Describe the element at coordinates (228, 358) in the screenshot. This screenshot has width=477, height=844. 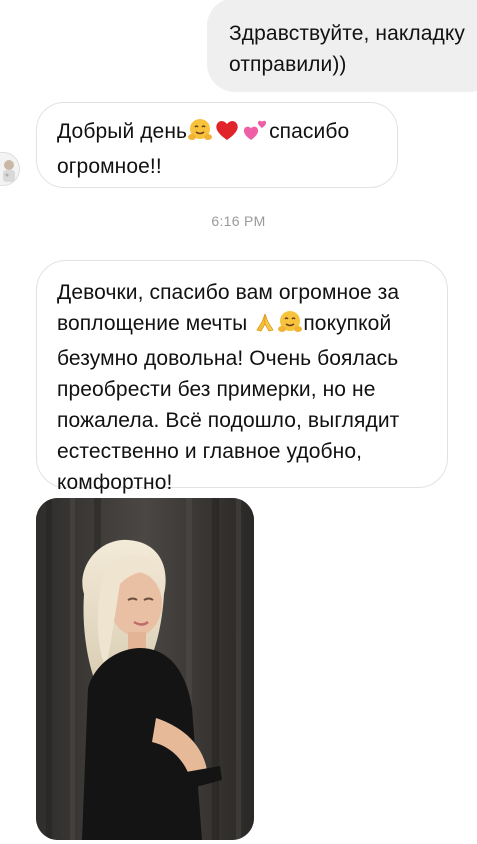
I see `message-text-line: безумно довольна! Очень боялась` at that location.